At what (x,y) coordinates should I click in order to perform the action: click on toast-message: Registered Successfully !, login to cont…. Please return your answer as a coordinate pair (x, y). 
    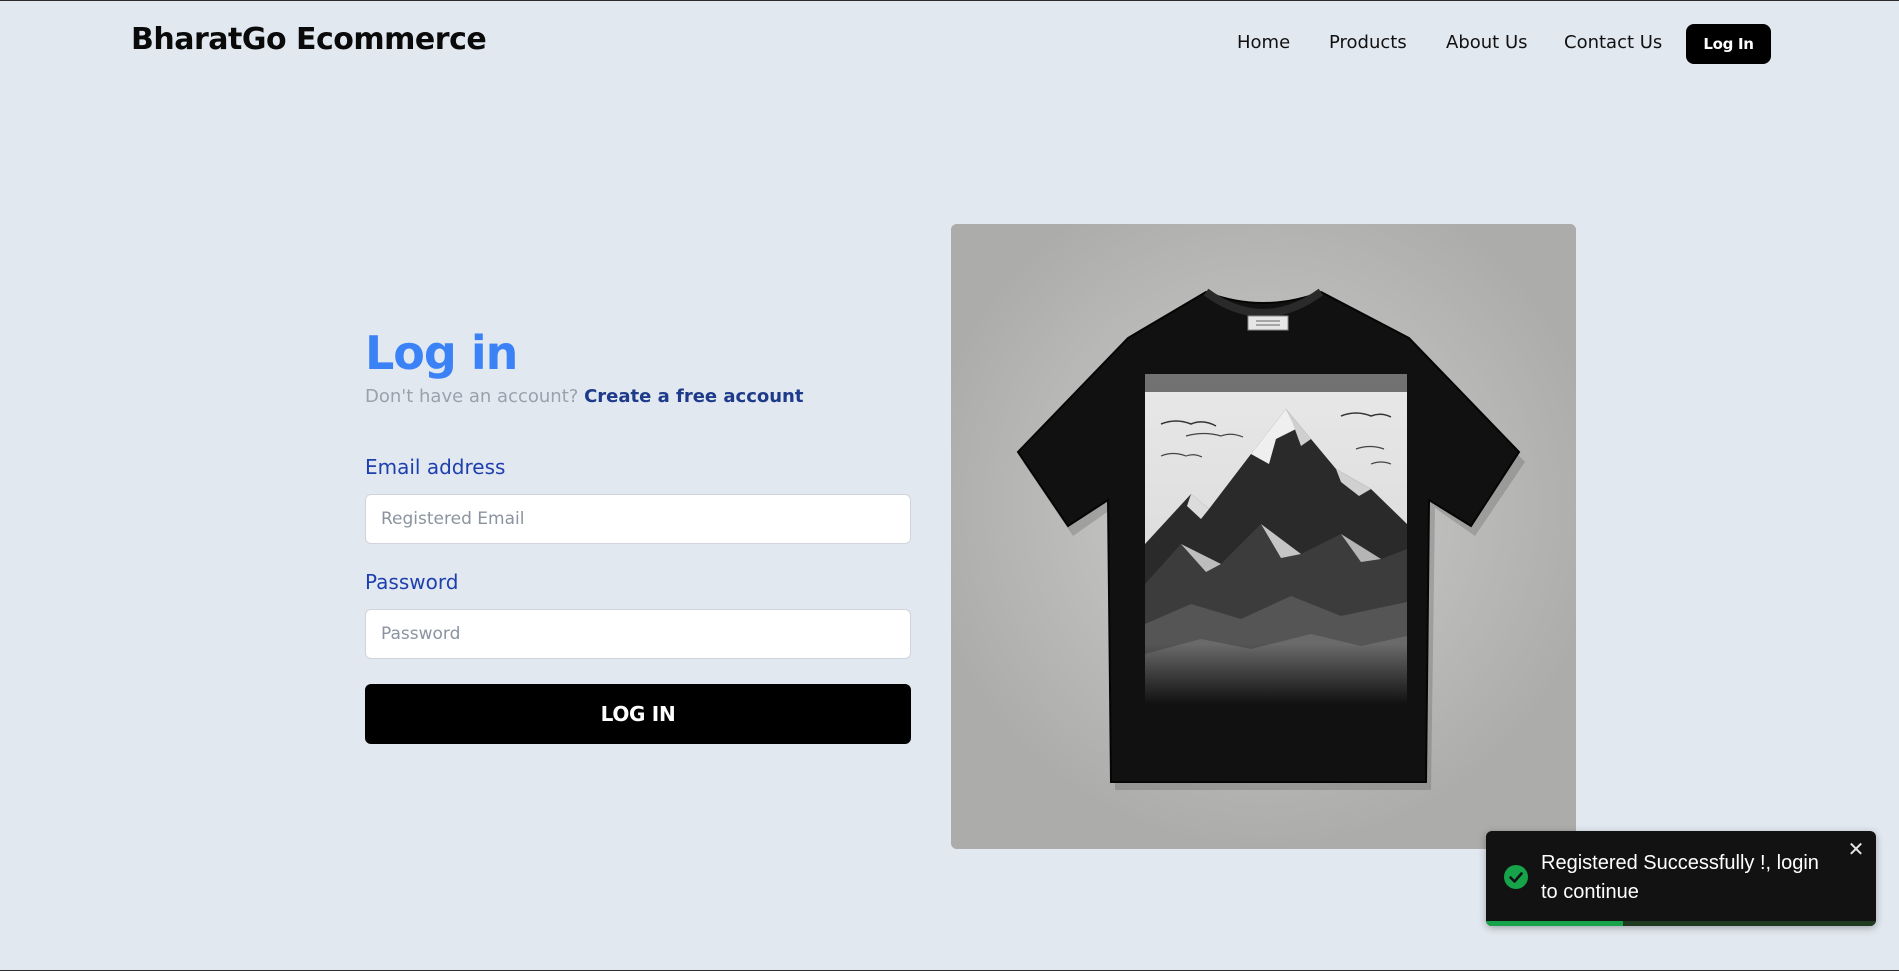
    Looking at the image, I should click on (1680, 877).